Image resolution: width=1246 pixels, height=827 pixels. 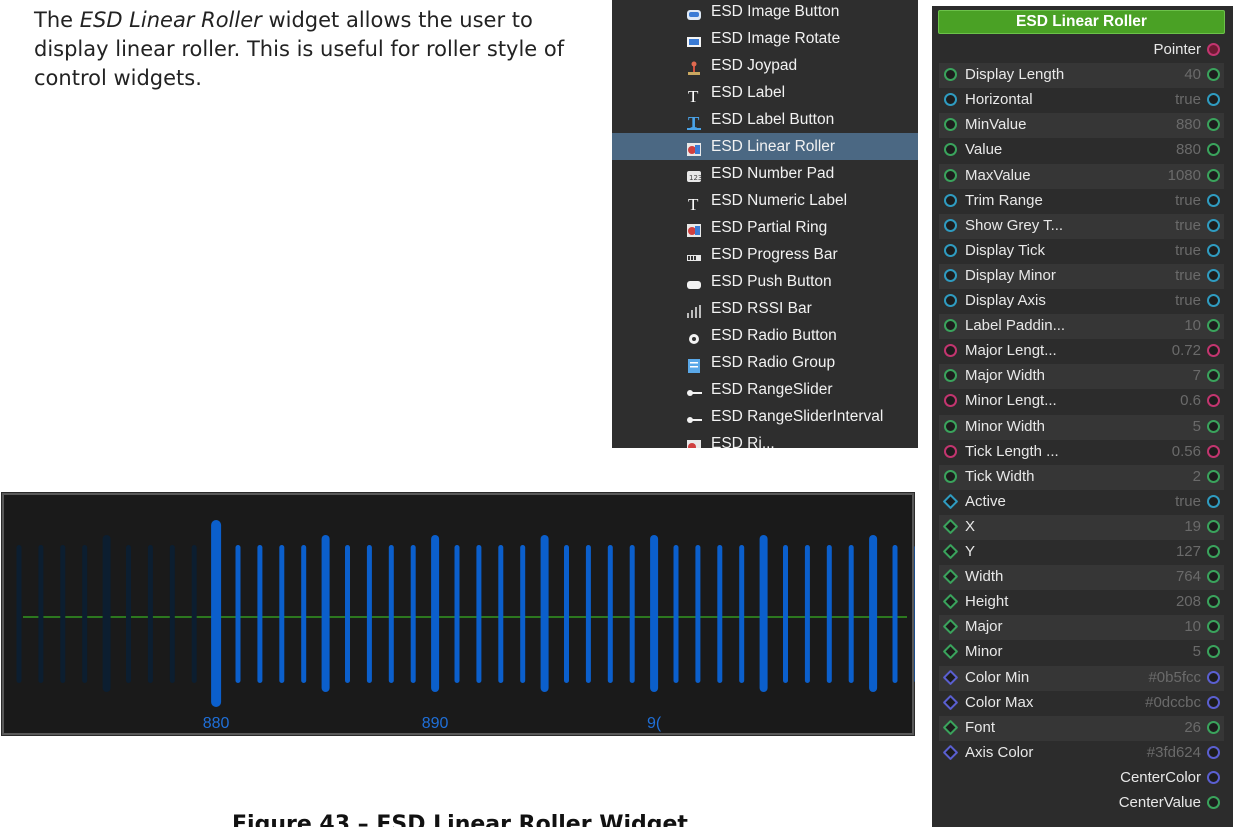 I want to click on node-property-row: Tick Width 2, so click(x=1081, y=477).